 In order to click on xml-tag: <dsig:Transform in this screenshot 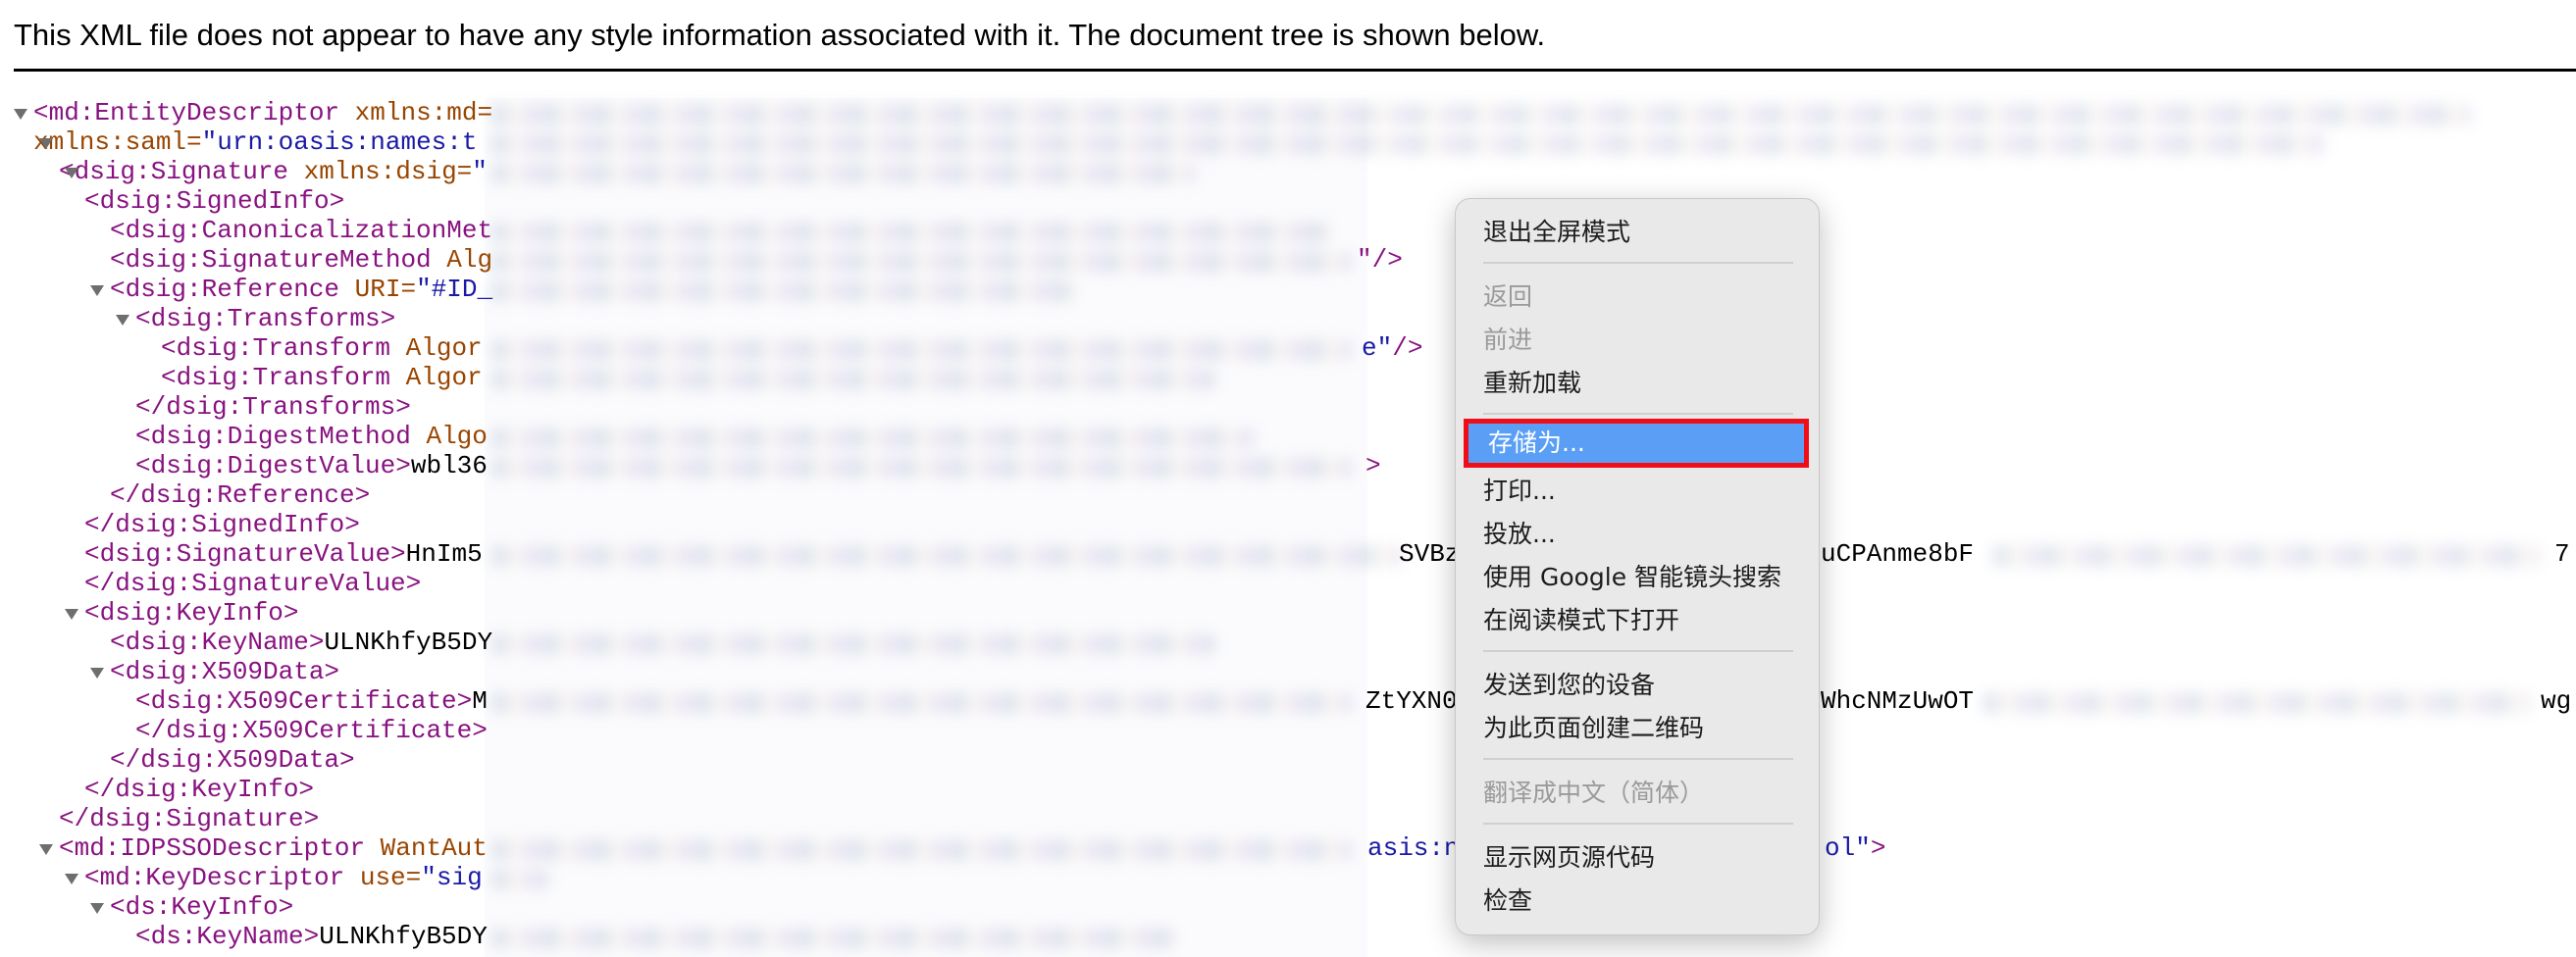, I will do `click(276, 377)`.